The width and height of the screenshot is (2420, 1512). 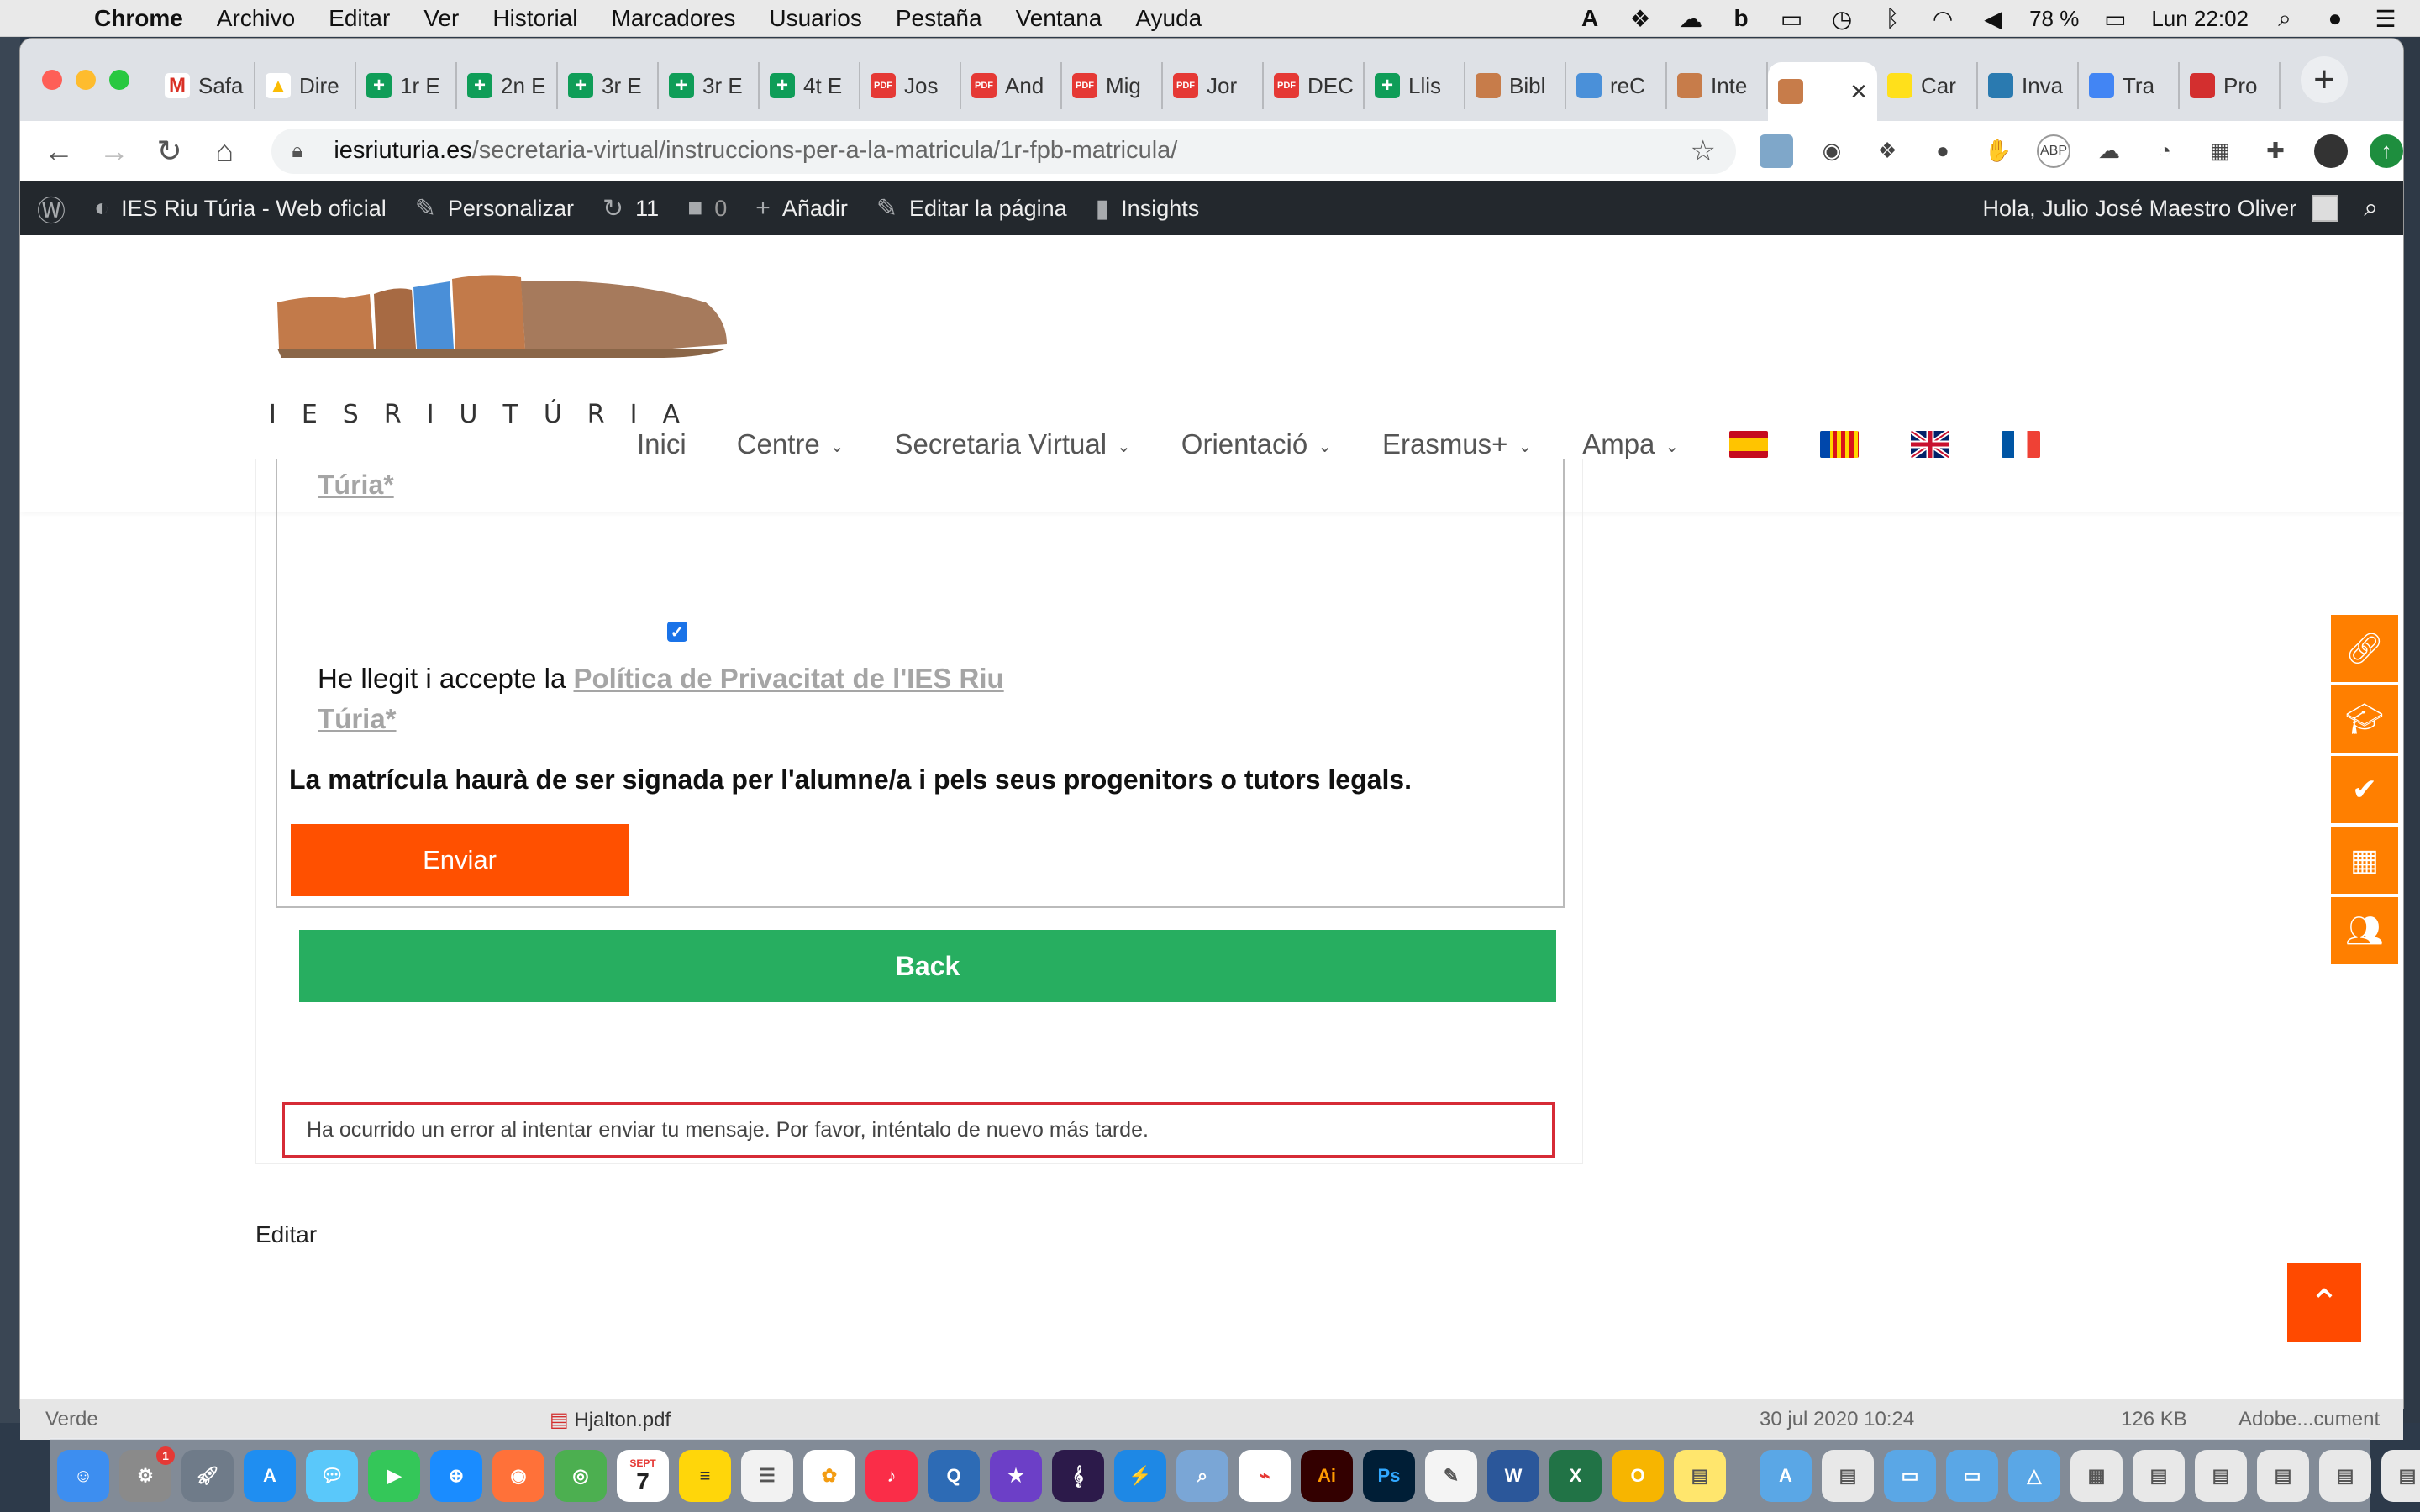 What do you see at coordinates (2325, 79) in the screenshot?
I see `new-tab-button: +` at bounding box center [2325, 79].